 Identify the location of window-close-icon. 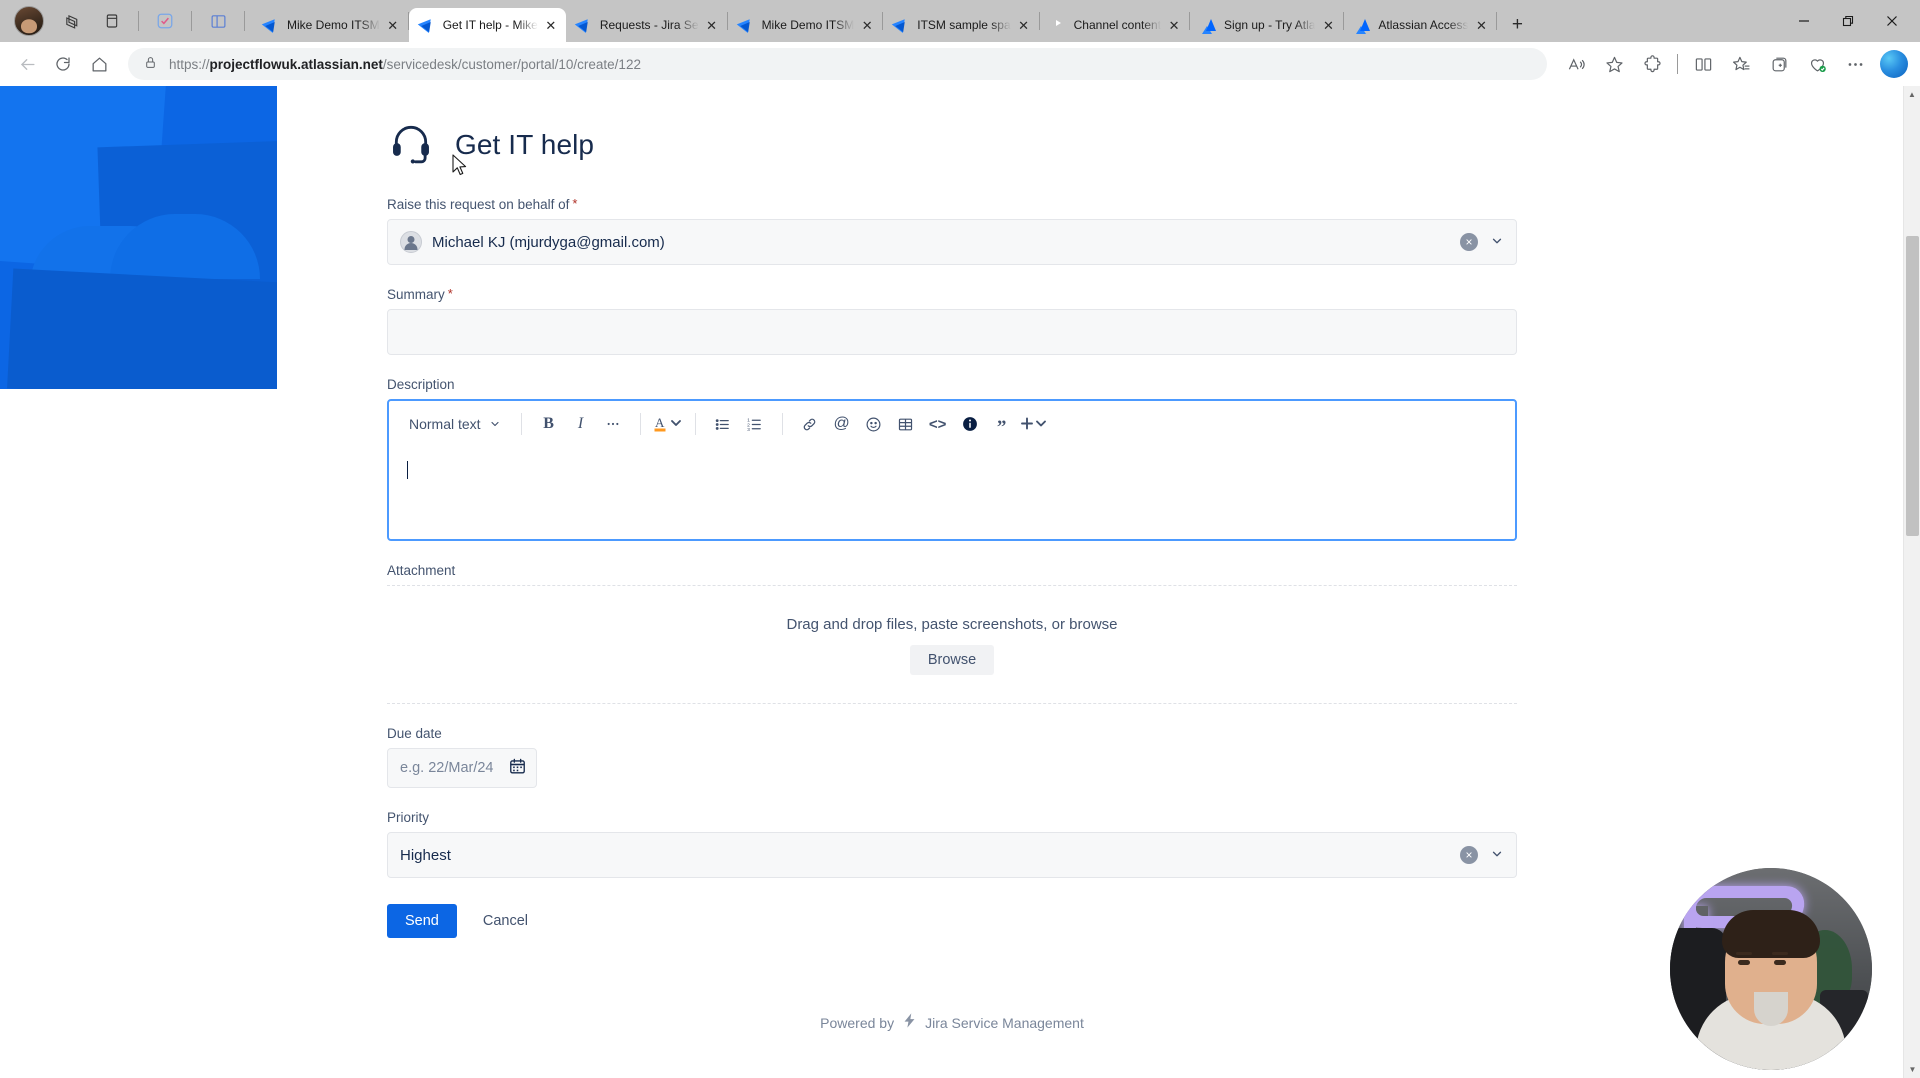
(1892, 21).